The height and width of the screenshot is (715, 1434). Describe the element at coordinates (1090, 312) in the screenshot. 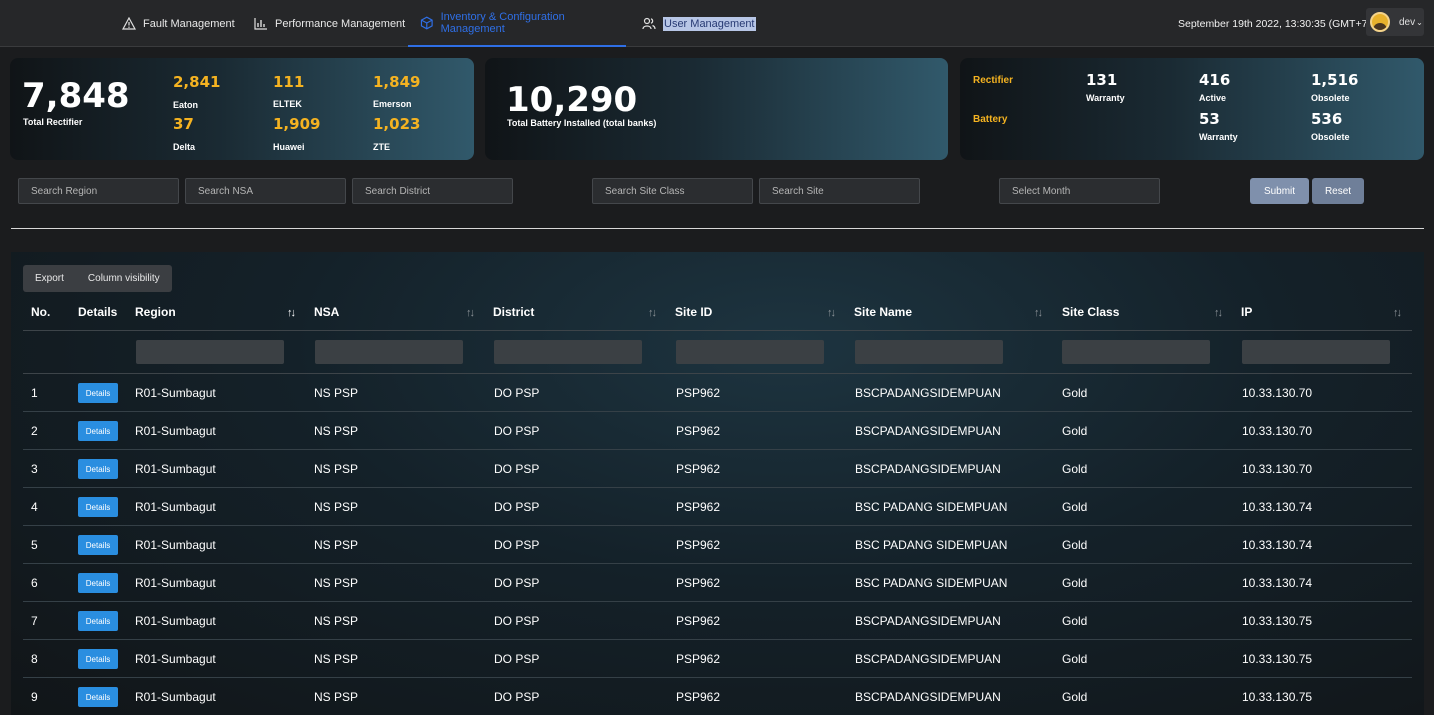

I see `column-header-site-class: Site Class` at that location.